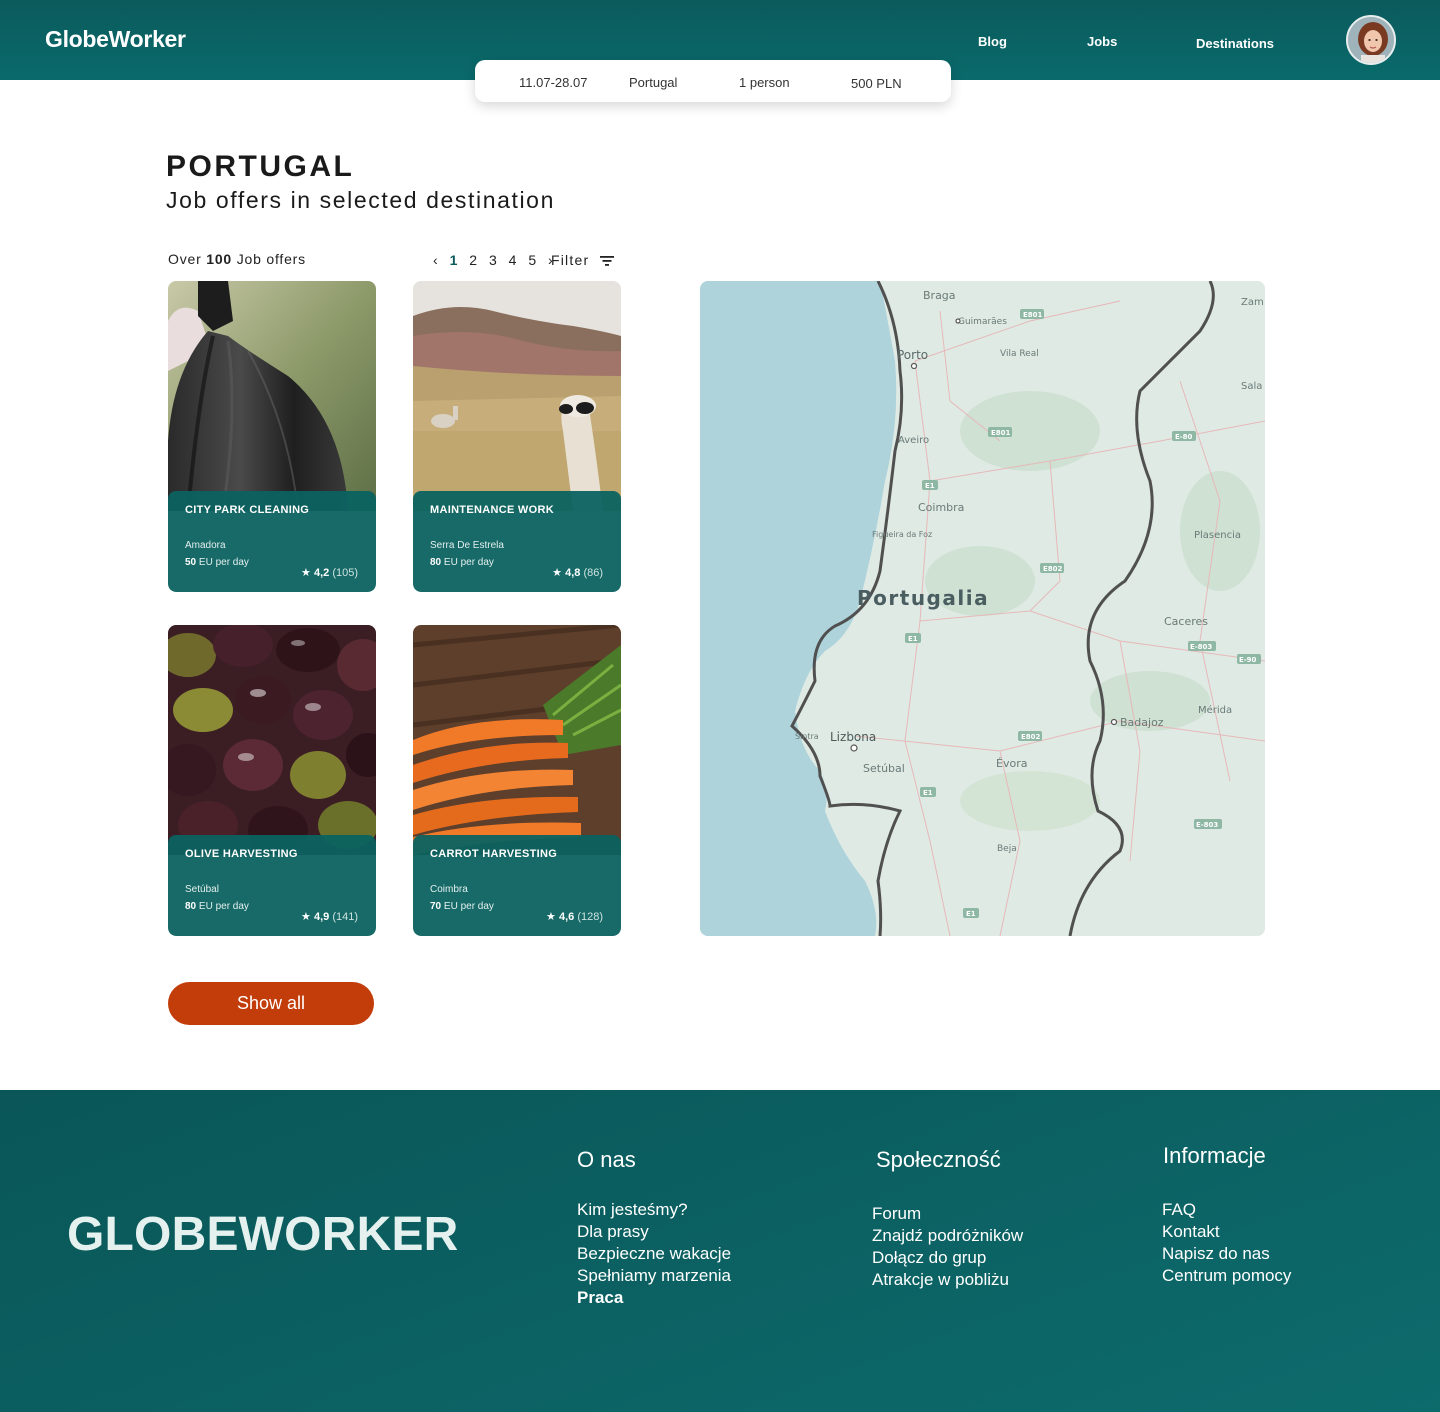  What do you see at coordinates (654, 1210) in the screenshot?
I see `footer-link: Kim jesteśmy?` at bounding box center [654, 1210].